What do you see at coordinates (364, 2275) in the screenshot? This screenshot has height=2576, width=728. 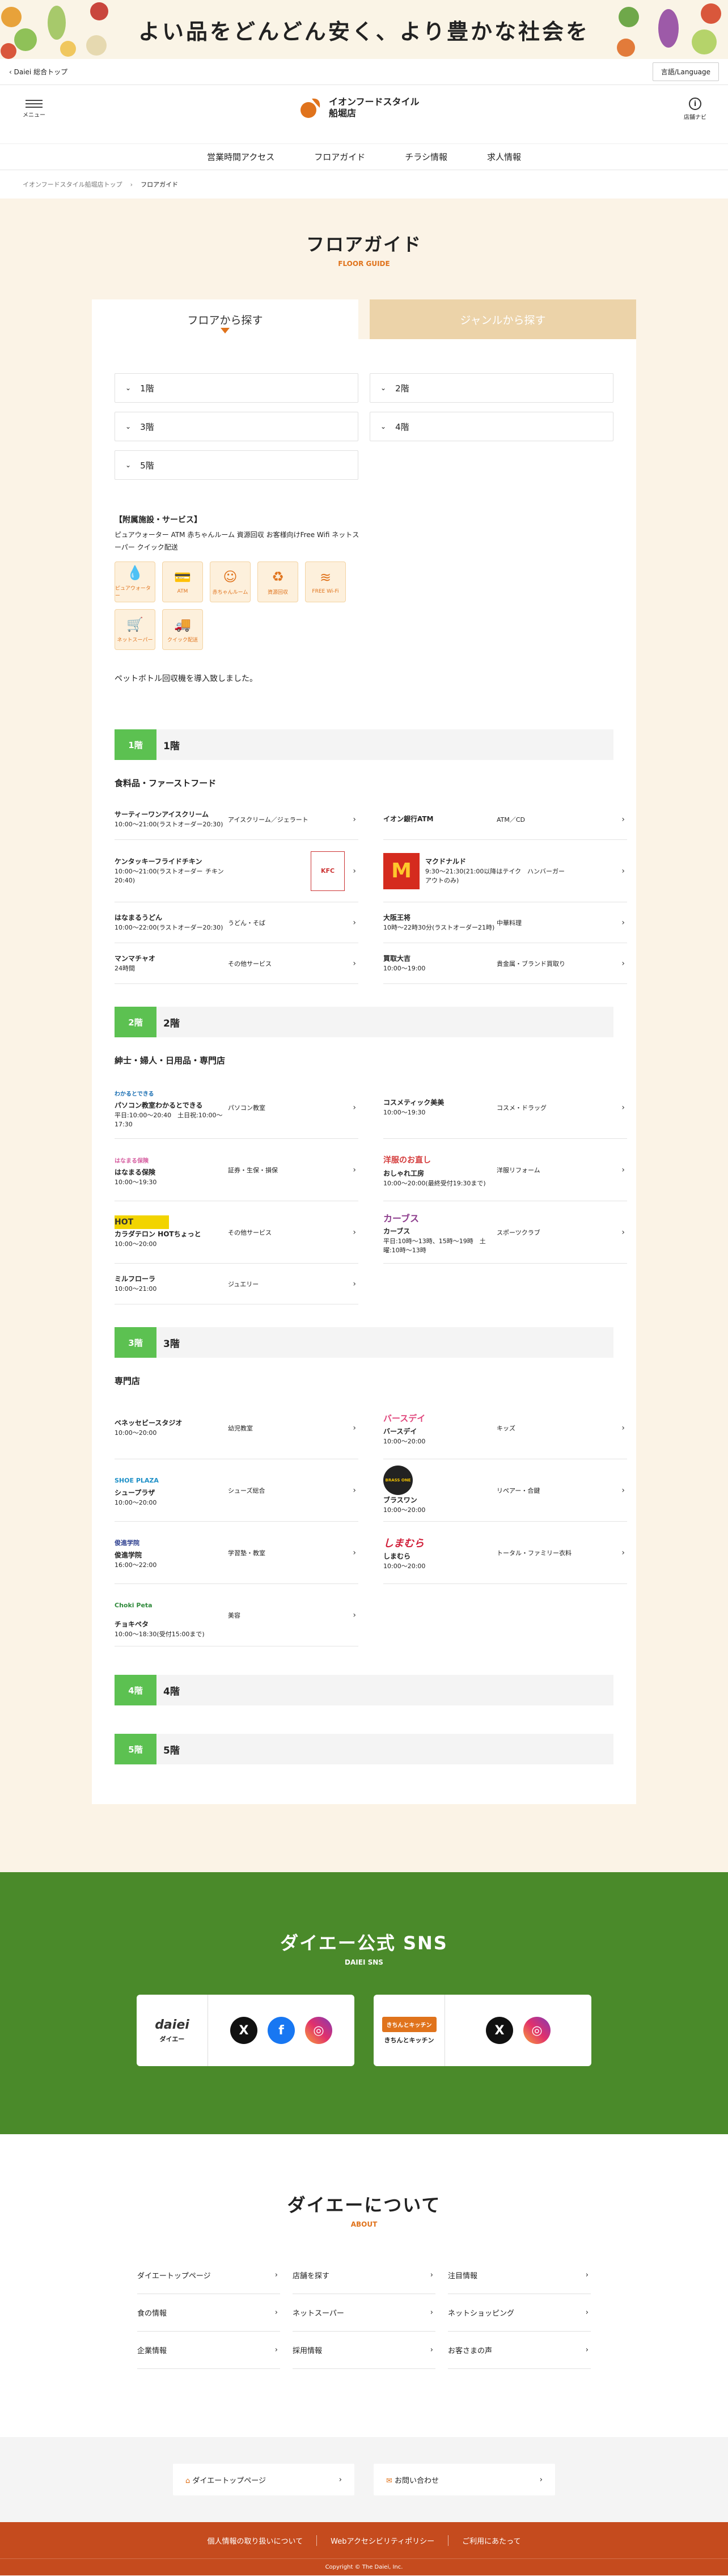 I see `about-link: 店舗を探す ›` at bounding box center [364, 2275].